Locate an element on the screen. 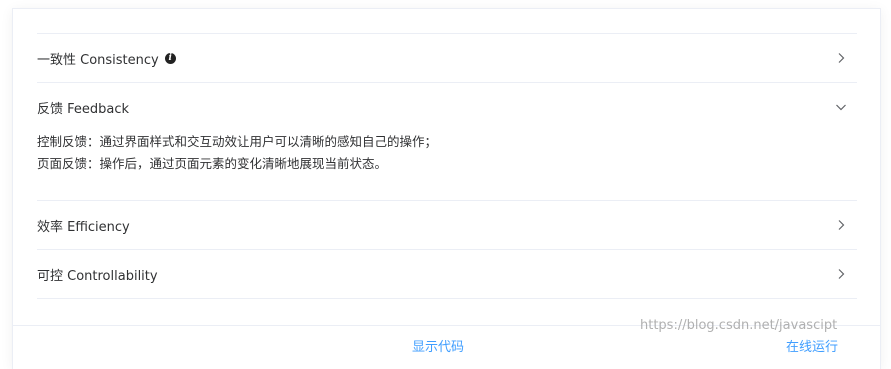 Image resolution: width=891 pixels, height=369 pixels. collapse-title: 效率 Efficiency is located at coordinates (83, 225).